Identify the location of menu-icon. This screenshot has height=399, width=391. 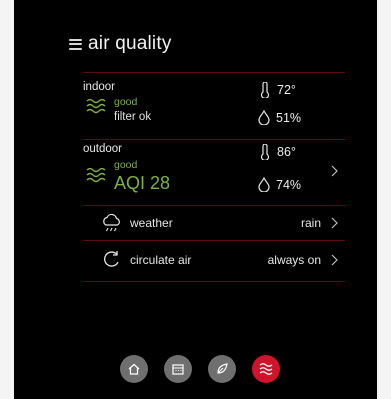
(75, 44).